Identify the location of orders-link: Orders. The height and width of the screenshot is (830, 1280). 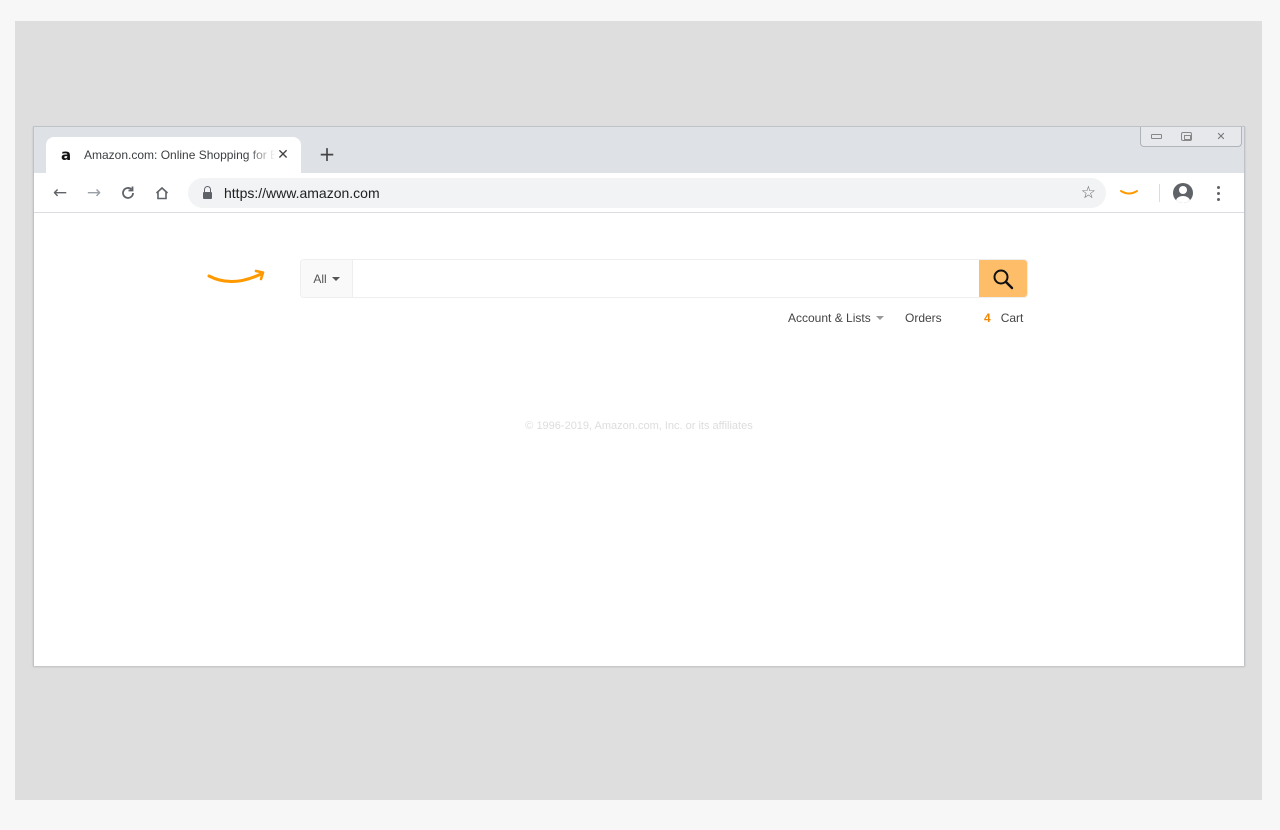
(923, 318).